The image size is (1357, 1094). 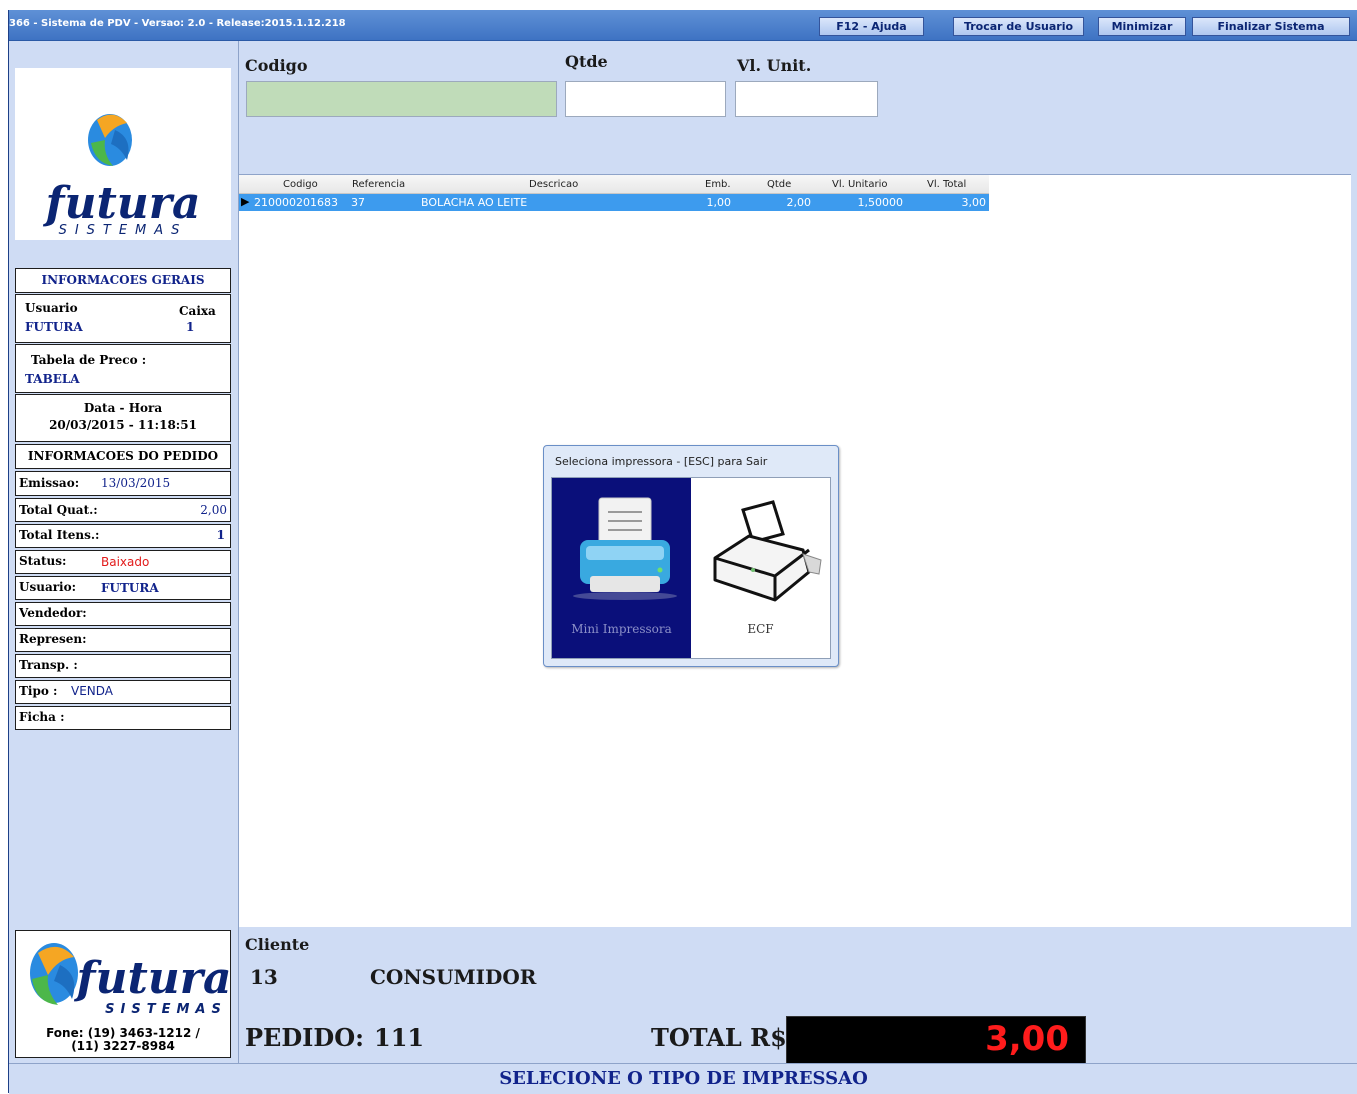 What do you see at coordinates (51, 308) in the screenshot?
I see `user-label: Usuario` at bounding box center [51, 308].